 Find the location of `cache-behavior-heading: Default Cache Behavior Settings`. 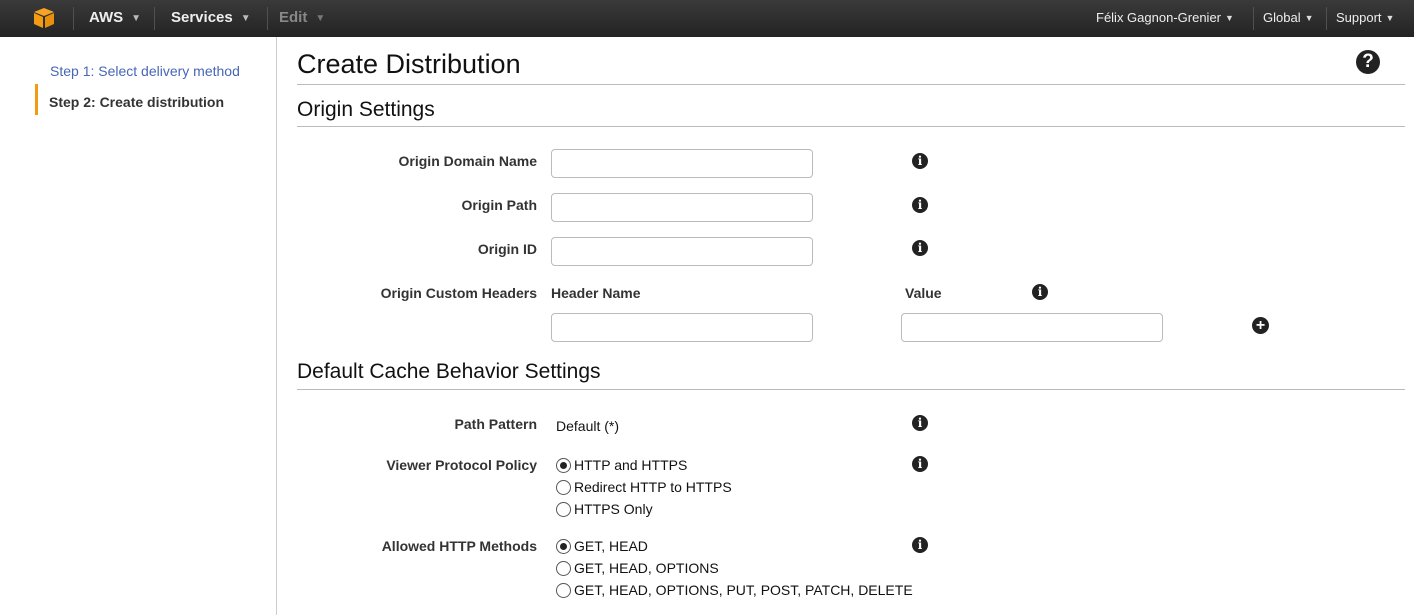

cache-behavior-heading: Default Cache Behavior Settings is located at coordinates (449, 371).